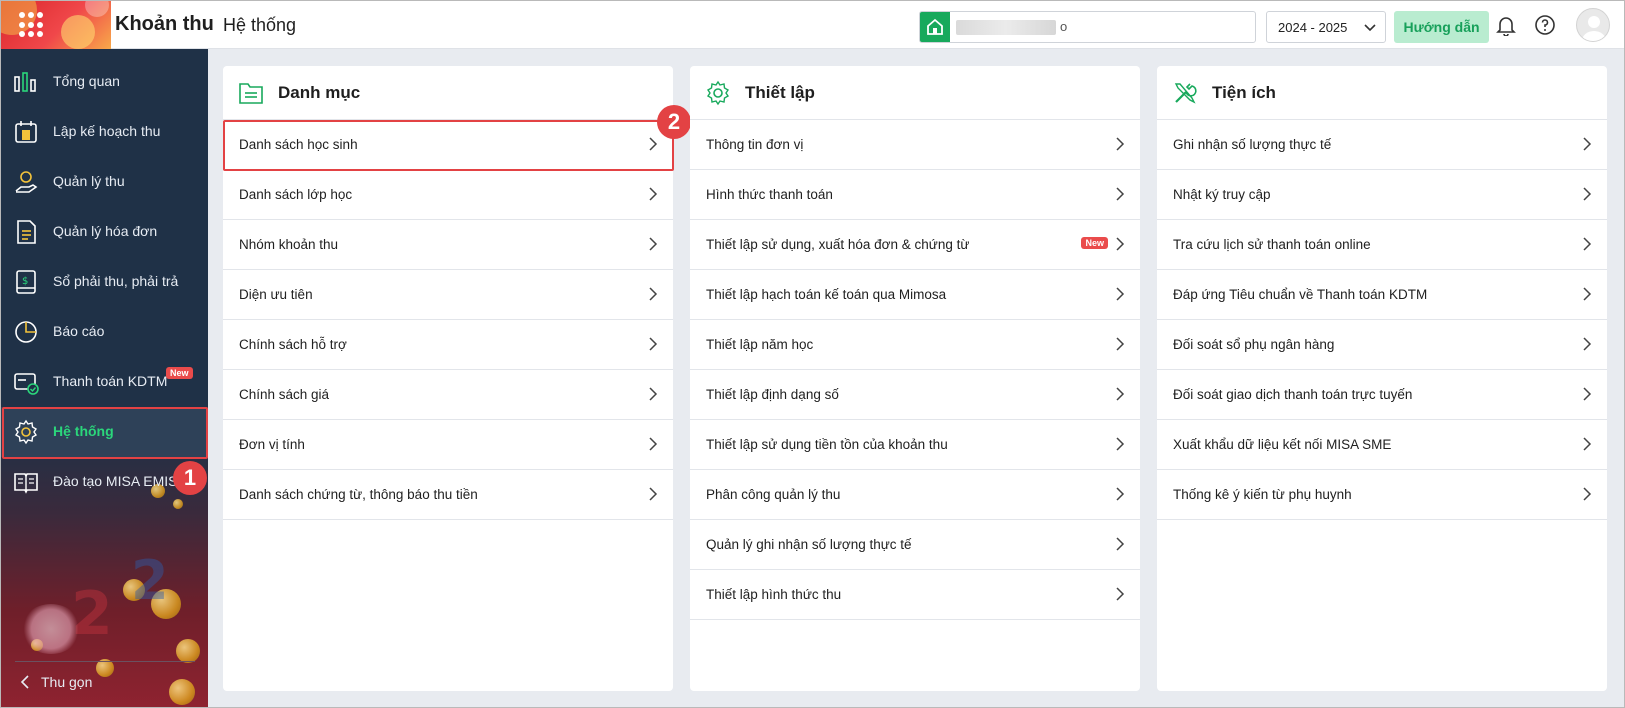  What do you see at coordinates (1185, 93) in the screenshot?
I see `tools-icon` at bounding box center [1185, 93].